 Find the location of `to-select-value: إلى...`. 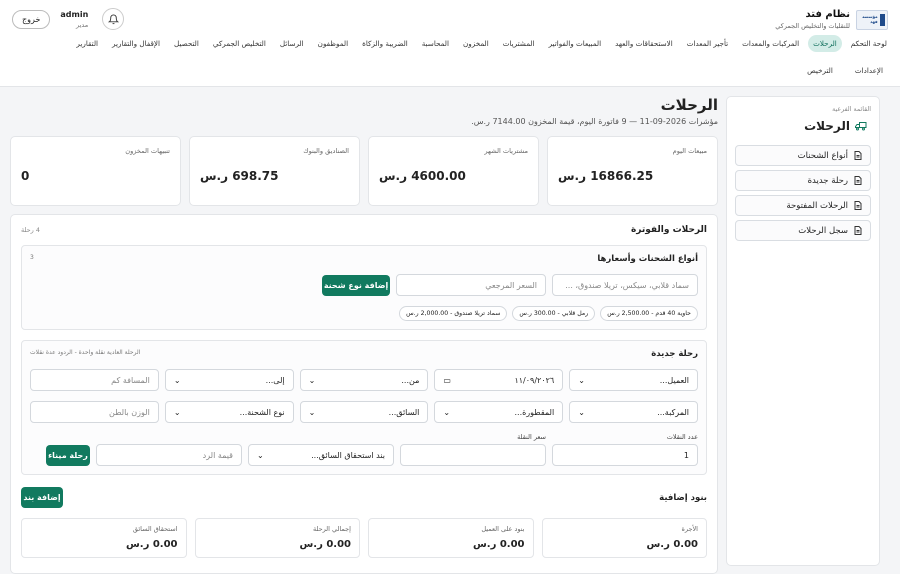

to-select-value: إلى... is located at coordinates (275, 380).